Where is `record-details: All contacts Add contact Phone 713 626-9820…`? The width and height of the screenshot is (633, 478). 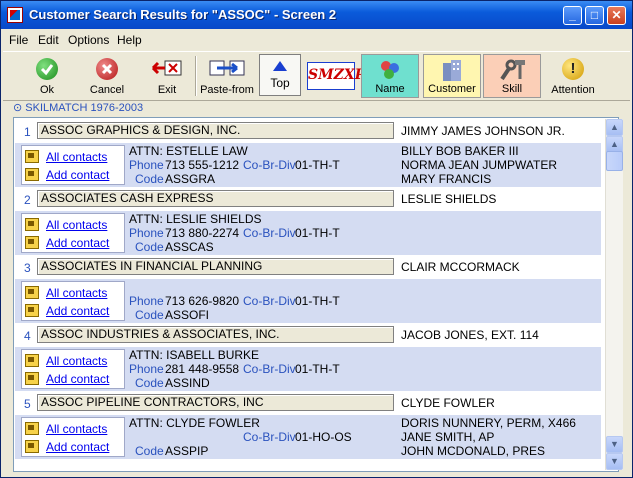
record-details: All contacts Add contact Phone 713 626-9820… is located at coordinates (308, 301).